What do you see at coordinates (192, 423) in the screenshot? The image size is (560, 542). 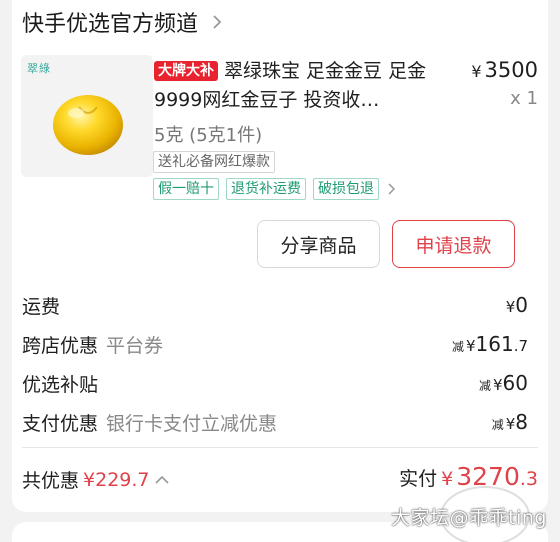 I see `payment-sub: 银行卡支付立减优惠` at bounding box center [192, 423].